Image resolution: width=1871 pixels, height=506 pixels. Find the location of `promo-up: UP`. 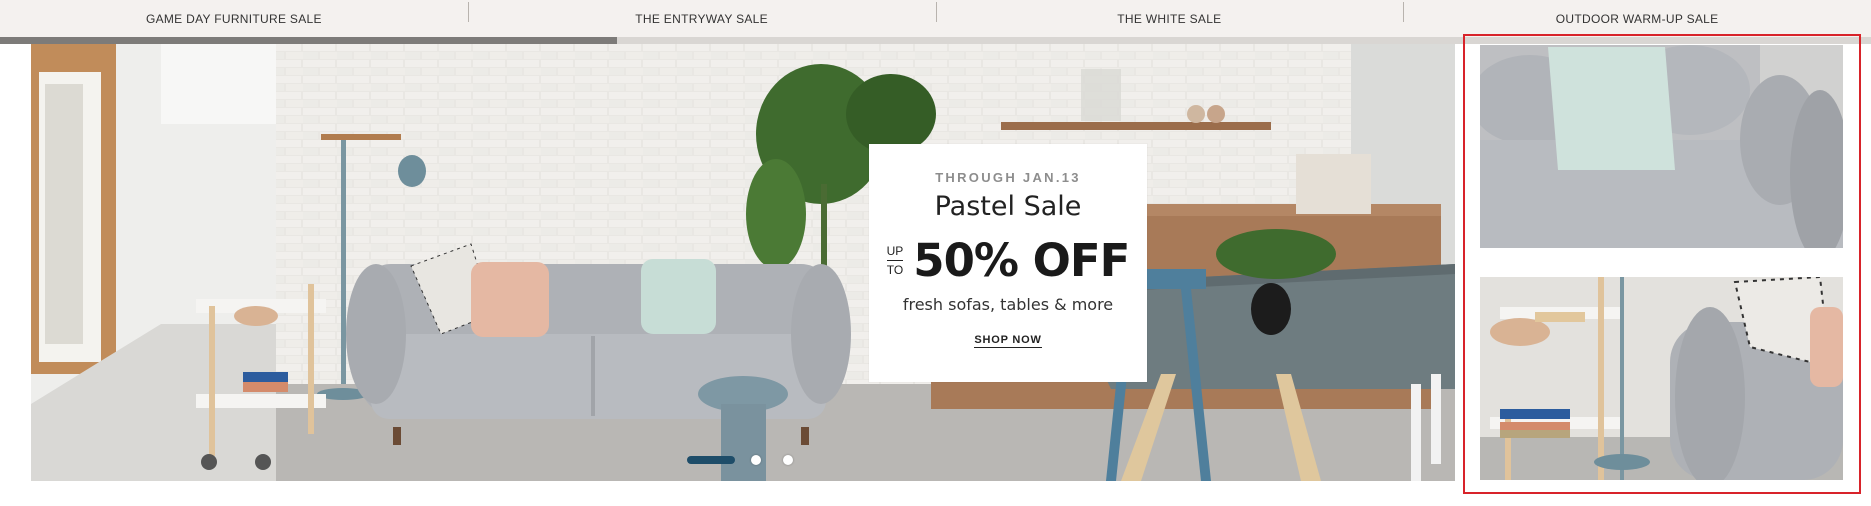

promo-up: UP is located at coordinates (895, 251).